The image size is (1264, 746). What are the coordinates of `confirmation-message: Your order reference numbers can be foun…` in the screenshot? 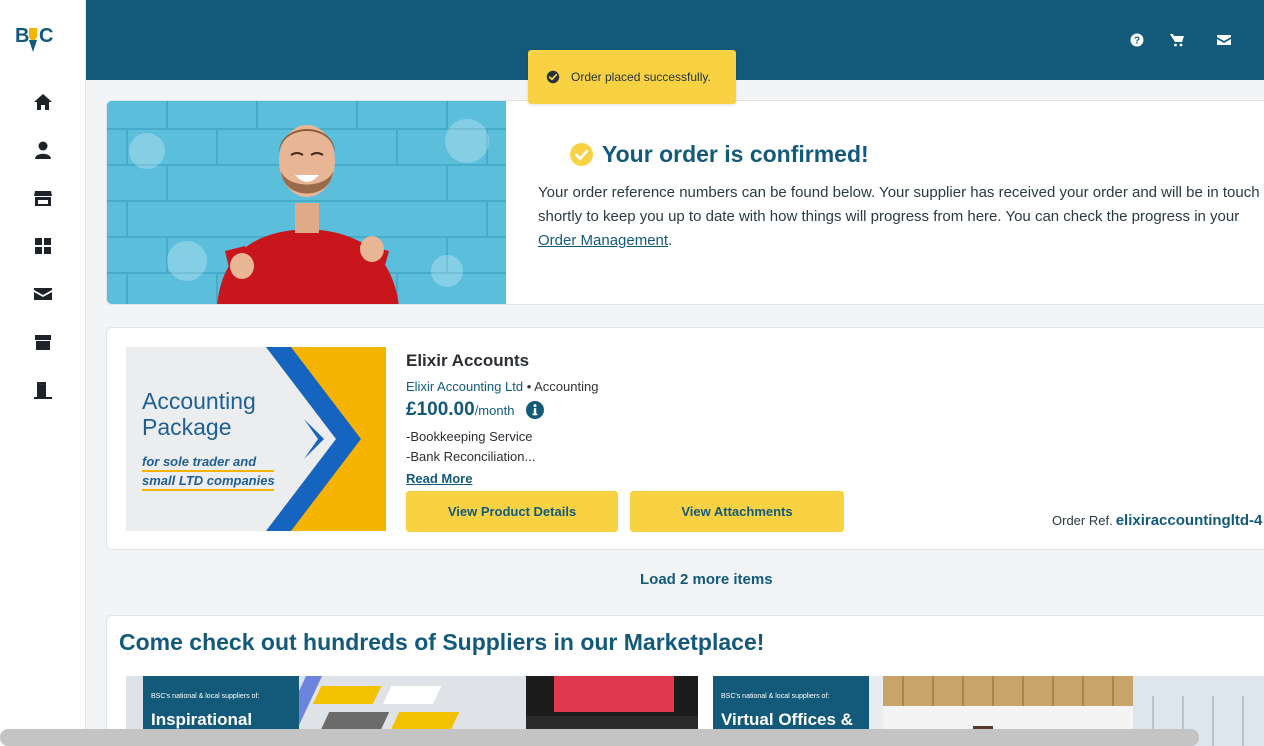 It's located at (901, 217).